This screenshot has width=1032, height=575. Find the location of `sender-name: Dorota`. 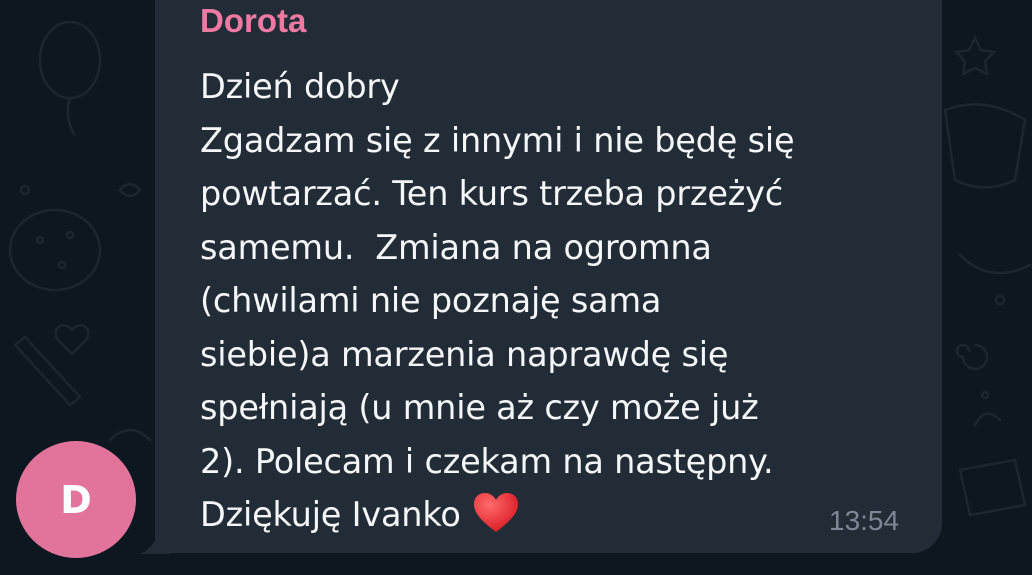

sender-name: Dorota is located at coordinates (253, 21).